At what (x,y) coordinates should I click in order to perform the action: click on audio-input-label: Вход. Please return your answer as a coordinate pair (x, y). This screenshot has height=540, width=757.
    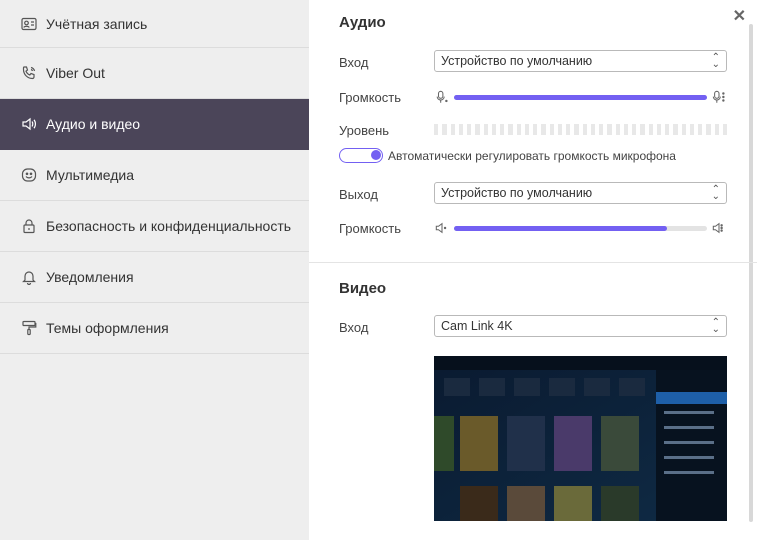
    Looking at the image, I should click on (354, 62).